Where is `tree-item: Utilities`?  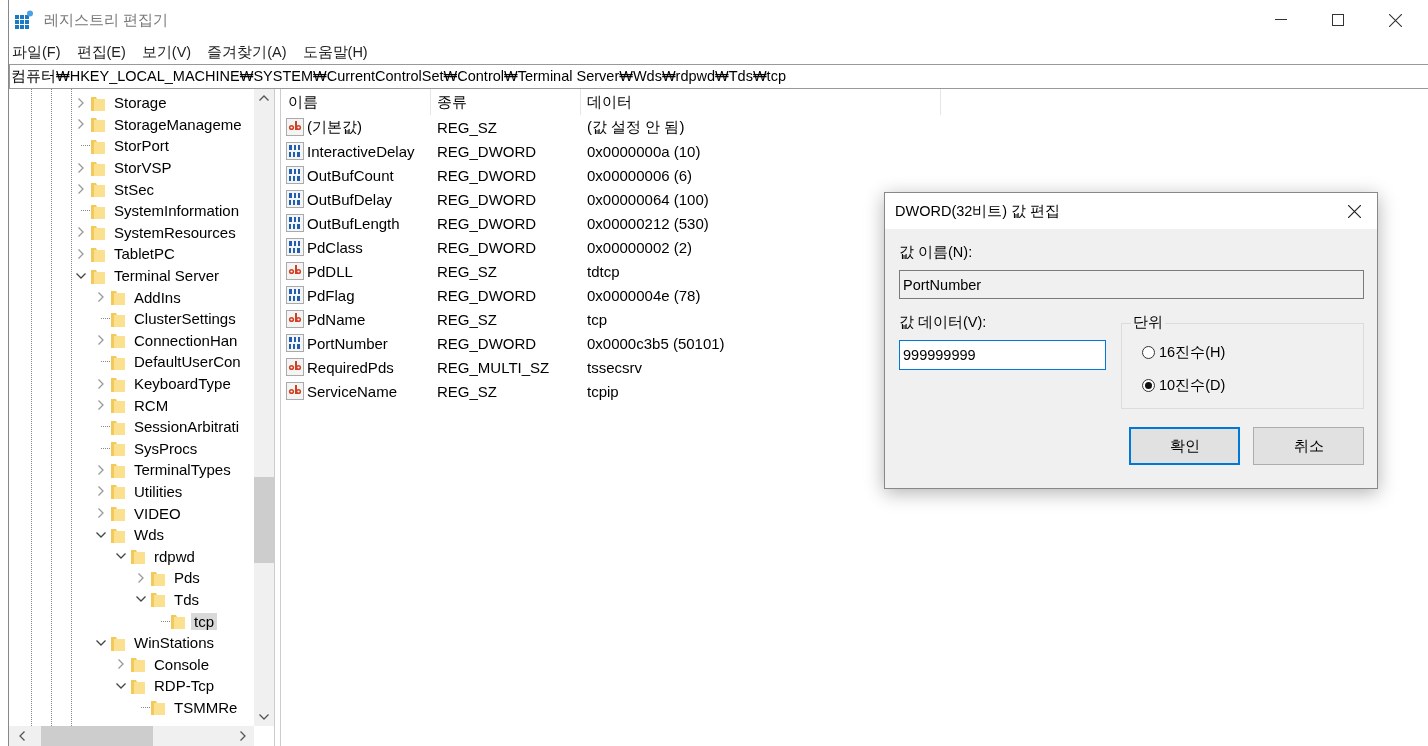 tree-item: Utilities is located at coordinates (158, 491).